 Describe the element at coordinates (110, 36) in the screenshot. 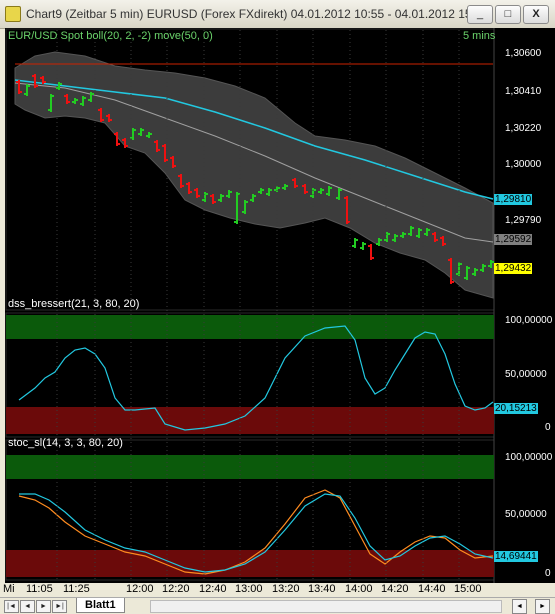

I see `price-panel-label: EUR/USD Spot boll(20, 2, -2) move(50, 0)` at that location.